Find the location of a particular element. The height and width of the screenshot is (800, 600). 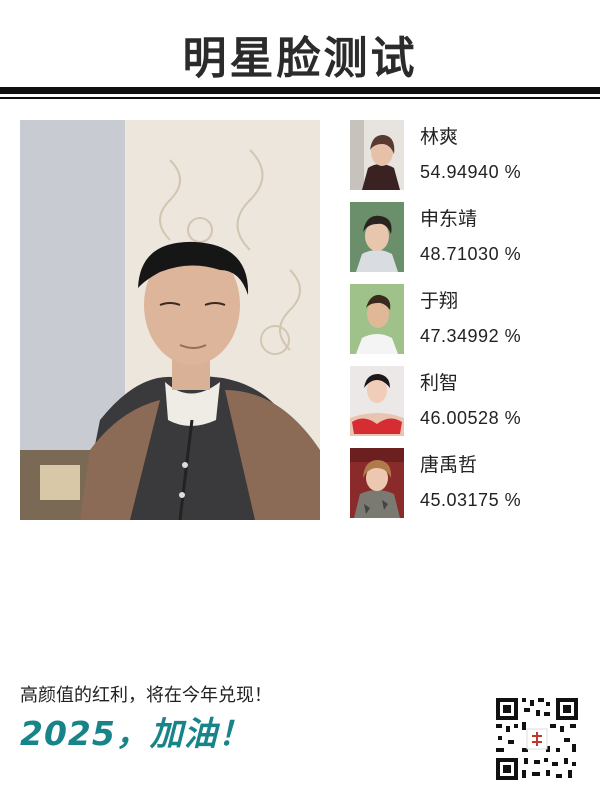

footer-slogan: 2025，加油！ is located at coordinates (136, 733).